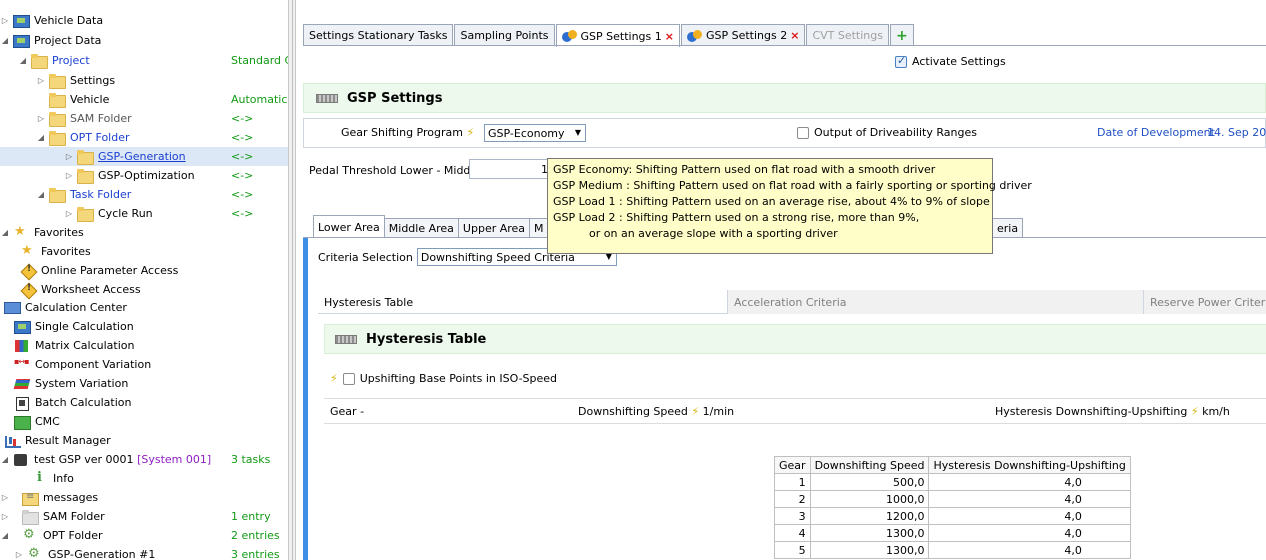 The height and width of the screenshot is (560, 1266). I want to click on tree-item-single-calculation: Single Calculation, so click(145, 326).